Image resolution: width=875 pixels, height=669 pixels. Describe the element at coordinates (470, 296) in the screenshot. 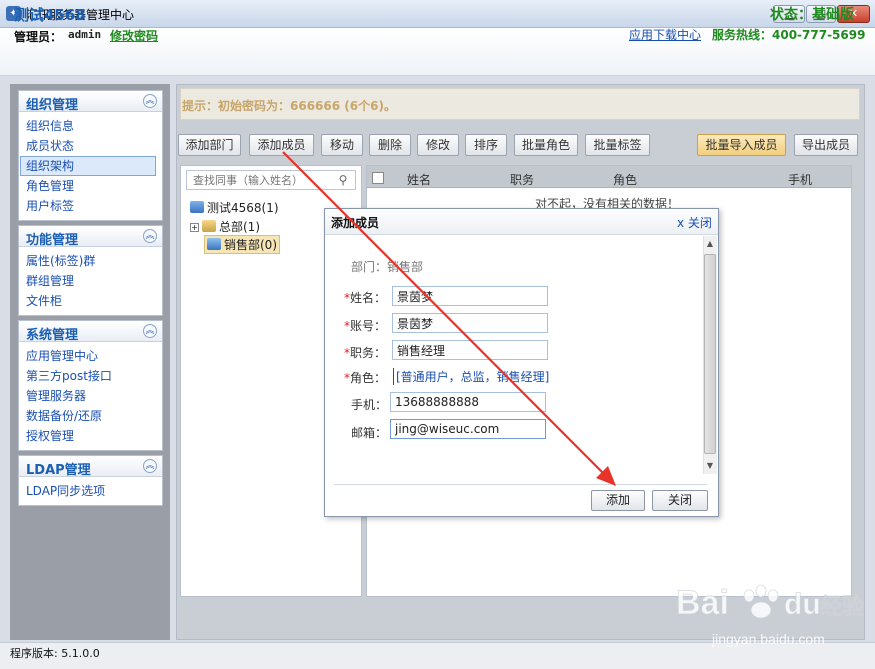

I see `name-field` at that location.